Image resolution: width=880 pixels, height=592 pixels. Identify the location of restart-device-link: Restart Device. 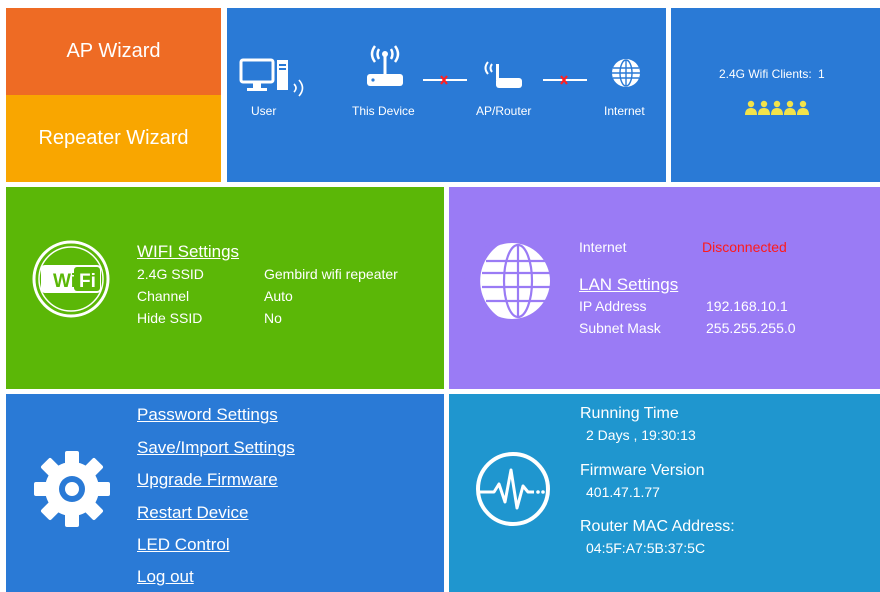
(192, 513).